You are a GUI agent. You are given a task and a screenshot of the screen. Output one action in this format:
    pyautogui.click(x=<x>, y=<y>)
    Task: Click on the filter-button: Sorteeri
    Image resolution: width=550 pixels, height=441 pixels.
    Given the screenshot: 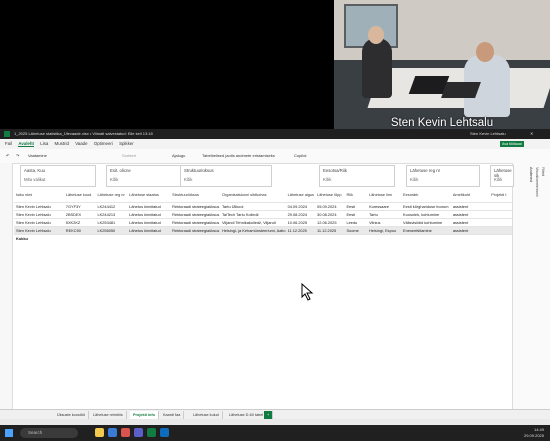 What is the action you would take?
    pyautogui.click(x=129, y=156)
    